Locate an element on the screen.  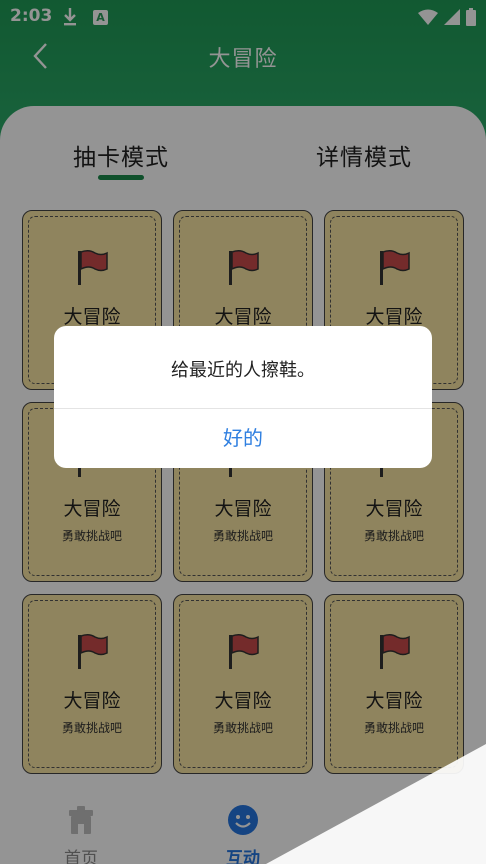
dialog-message: 给最近的人擦鞋。 is located at coordinates (243, 370).